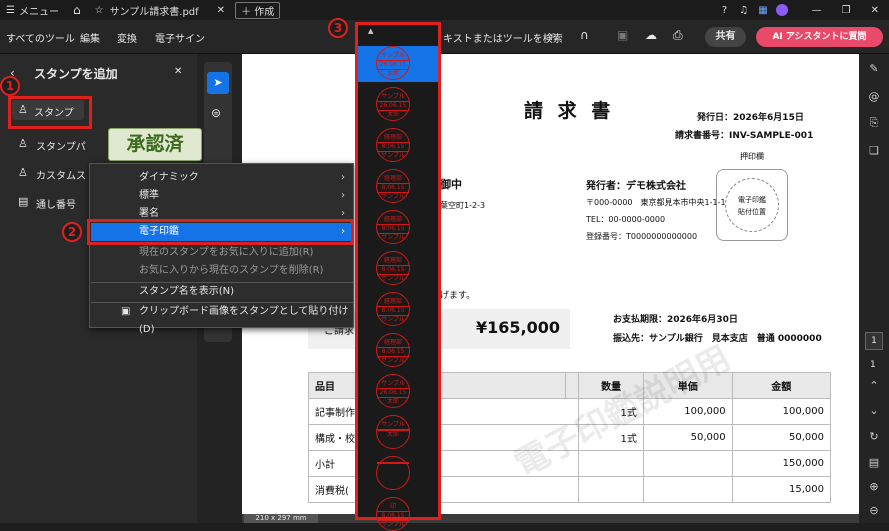 This screenshot has width=889, height=531. I want to click on maximize-icon: ❐, so click(846, 10).